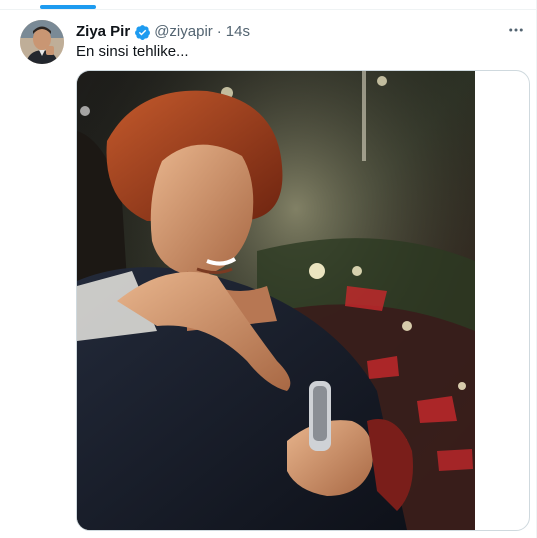 This screenshot has width=537, height=538. I want to click on verified-badge-icon, so click(142, 32).